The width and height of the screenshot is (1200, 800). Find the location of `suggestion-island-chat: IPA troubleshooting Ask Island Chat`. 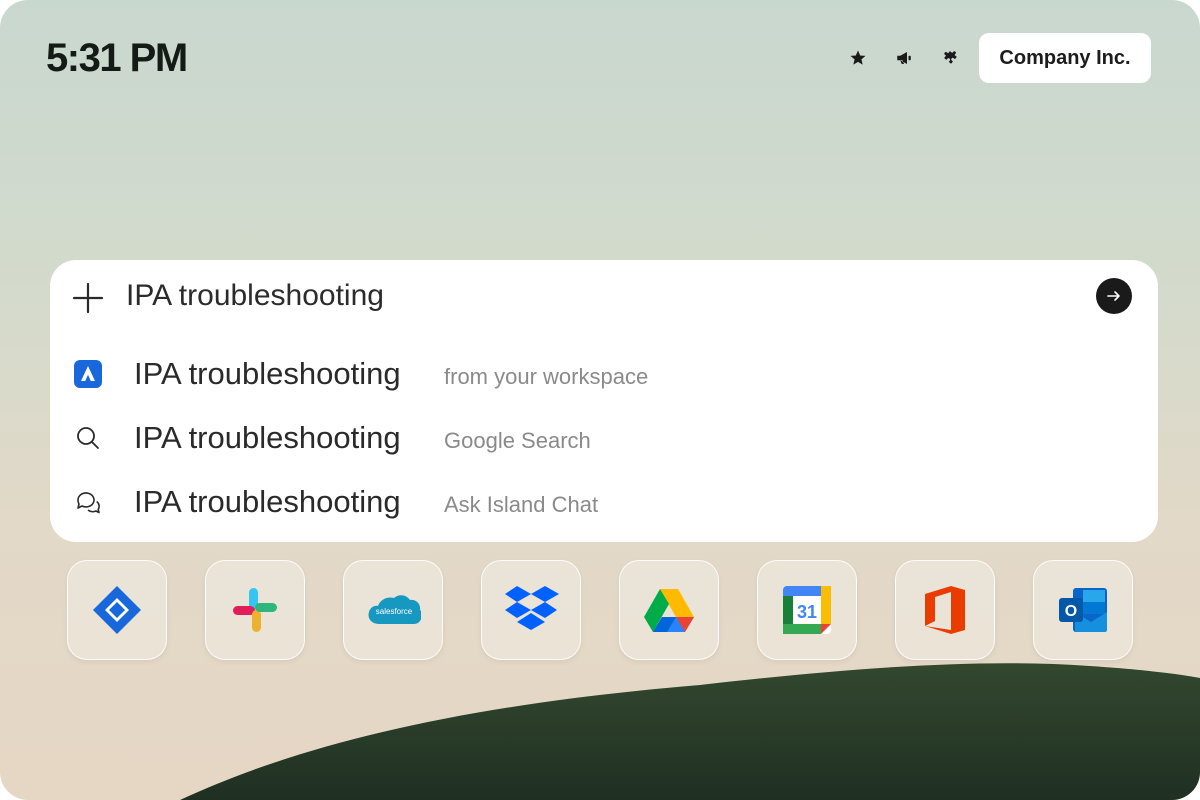

suggestion-island-chat: IPA troubleshooting Ask Island Chat is located at coordinates (604, 502).